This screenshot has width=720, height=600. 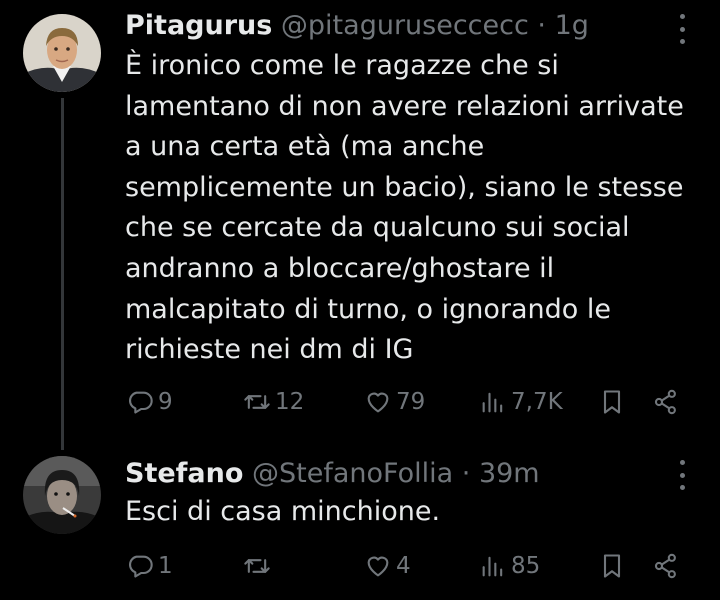 What do you see at coordinates (165, 402) in the screenshot?
I see `reply-count: 9` at bounding box center [165, 402].